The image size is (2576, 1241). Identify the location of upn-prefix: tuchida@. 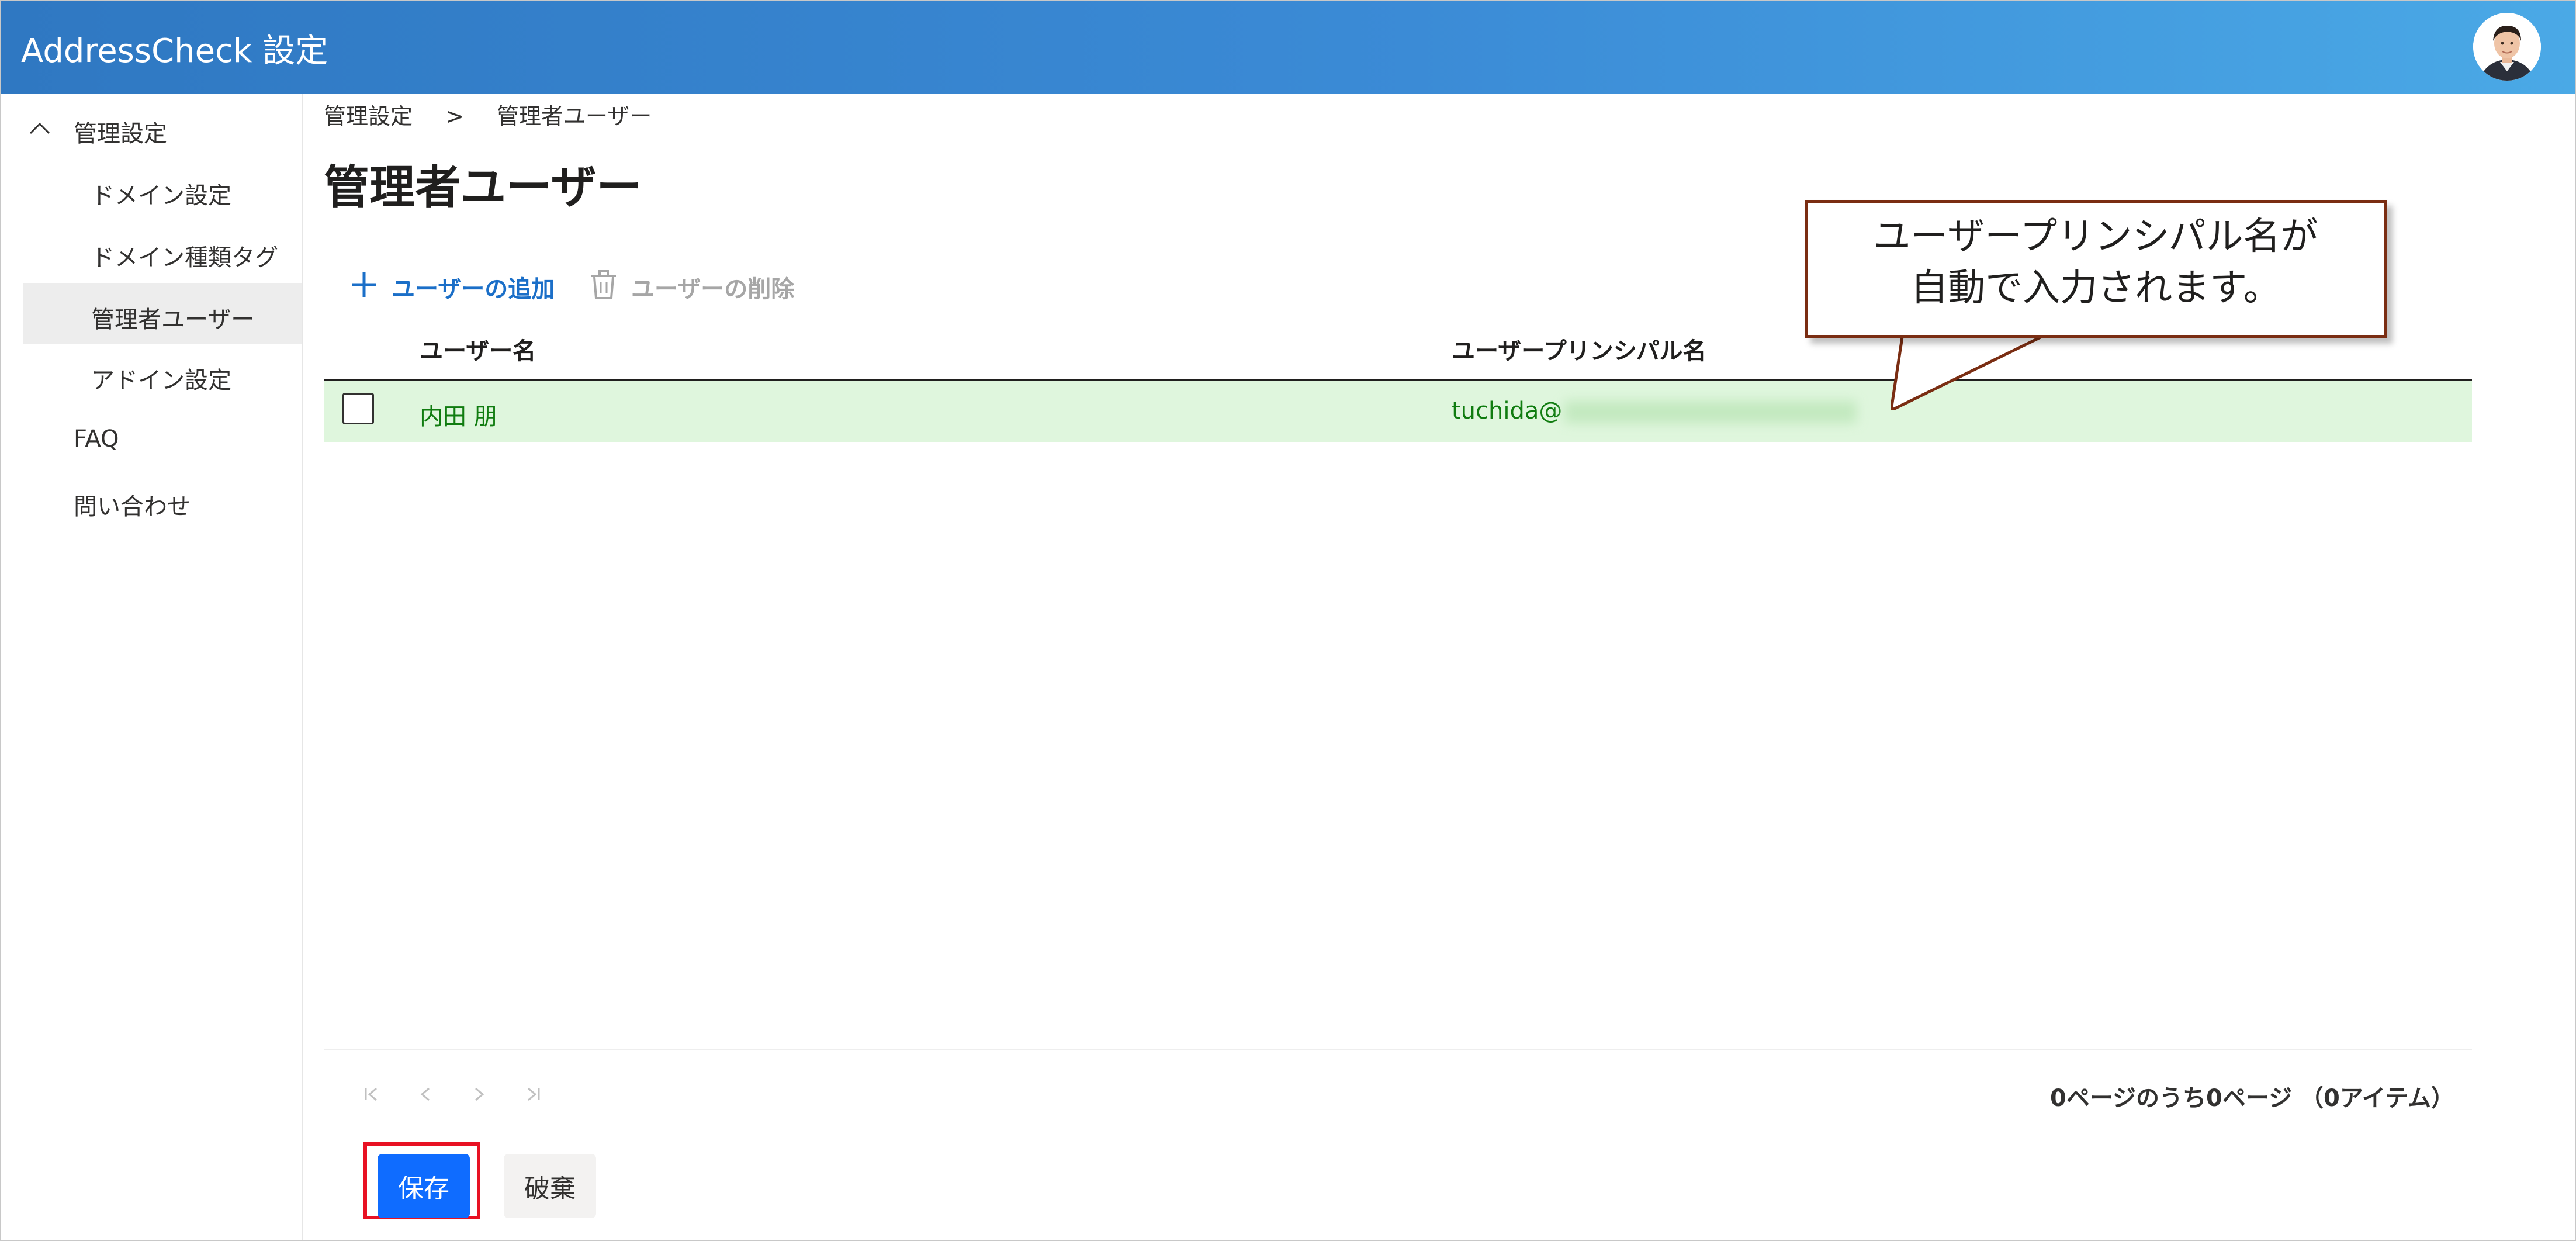
(1507, 410).